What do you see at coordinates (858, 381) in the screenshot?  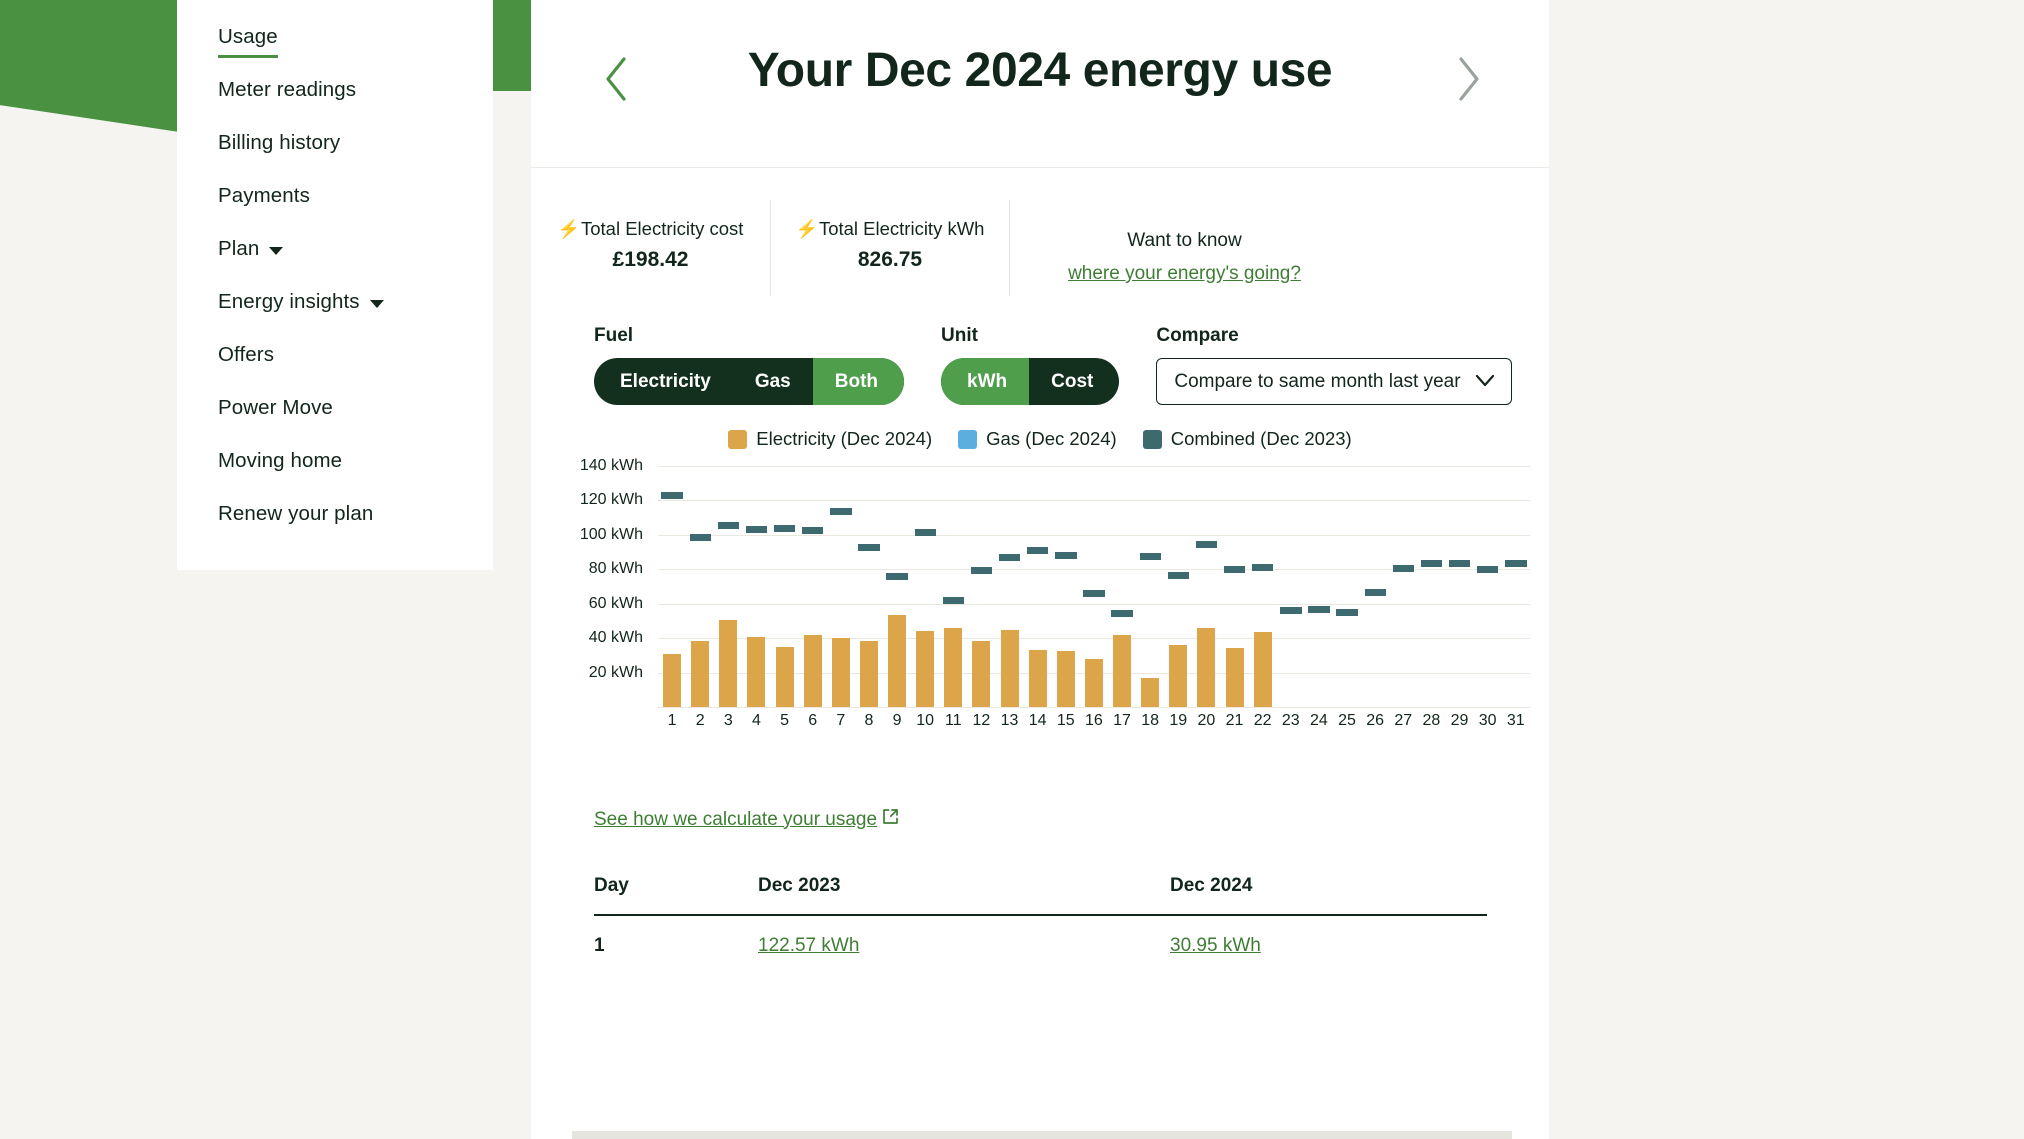 I see `fuel-option-both: Both` at bounding box center [858, 381].